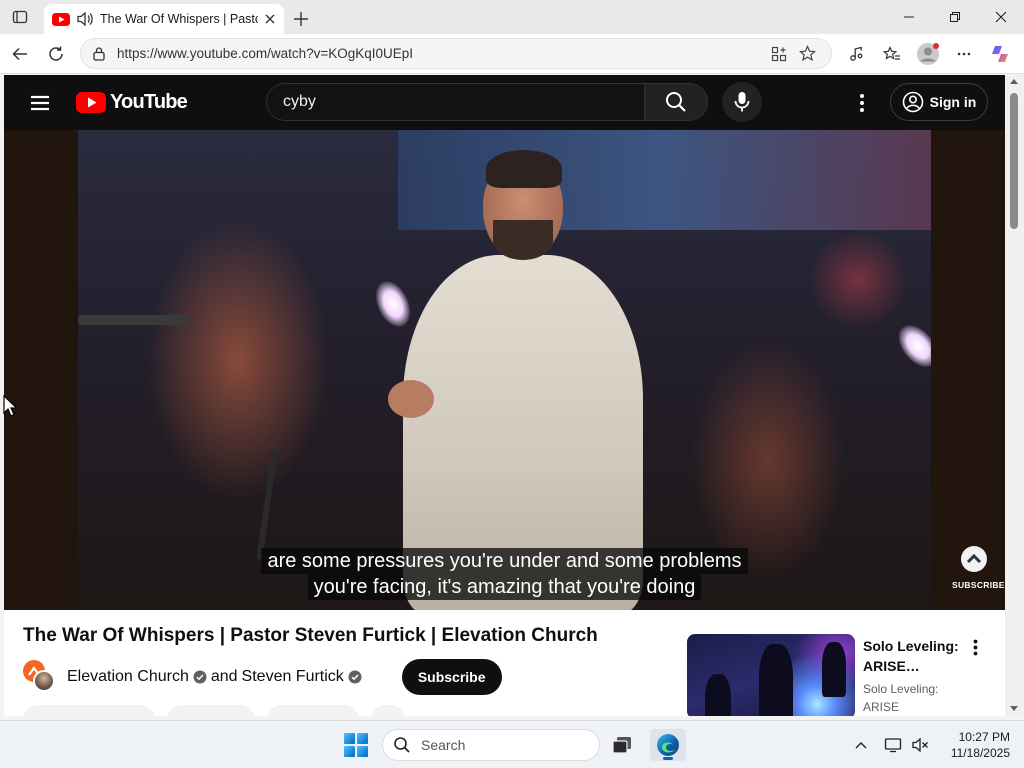  Describe the element at coordinates (984, 737) in the screenshot. I see `clock-time: 10:27 PM` at that location.